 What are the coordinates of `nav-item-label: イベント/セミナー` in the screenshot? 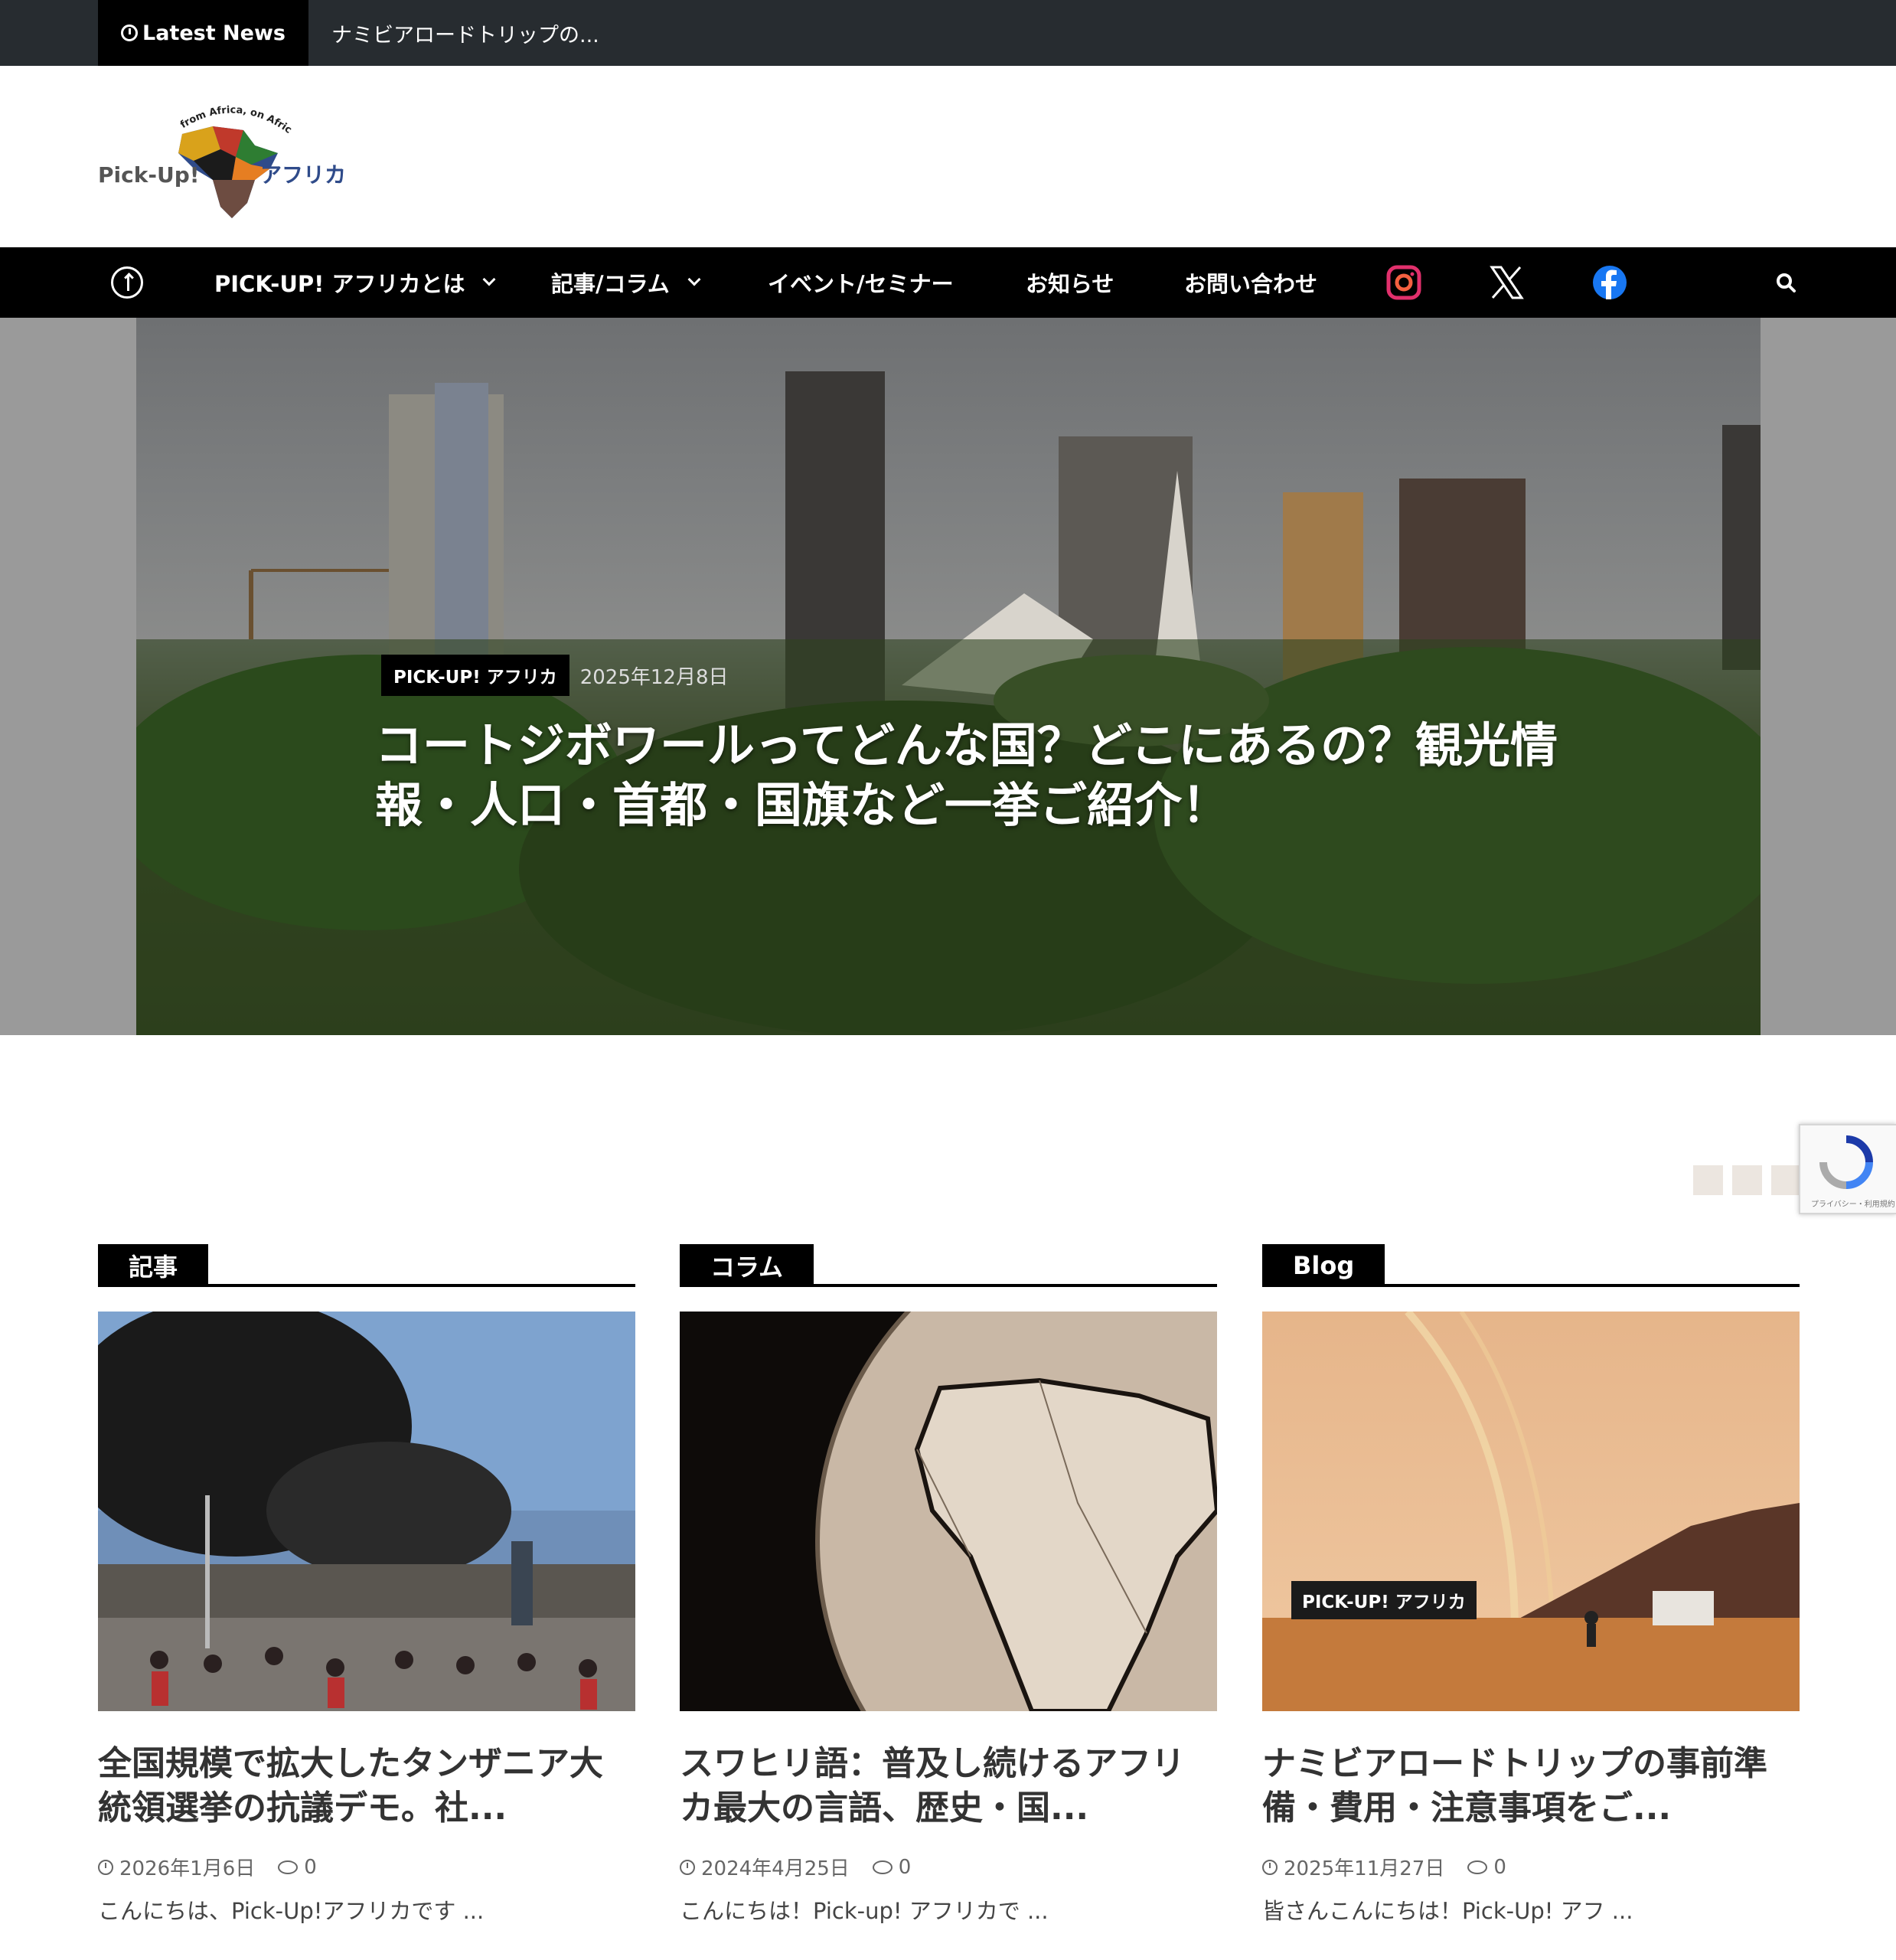 It's located at (861, 284).